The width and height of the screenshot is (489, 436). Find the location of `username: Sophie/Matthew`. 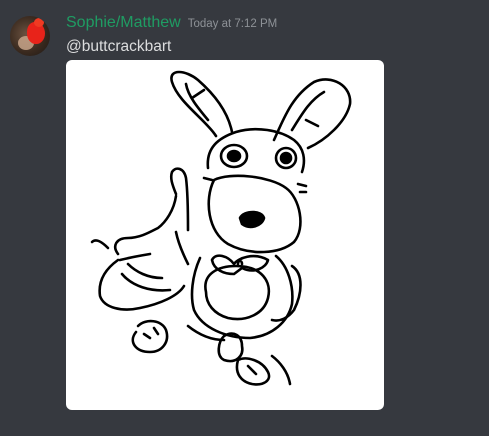

username: Sophie/Matthew is located at coordinates (123, 23).